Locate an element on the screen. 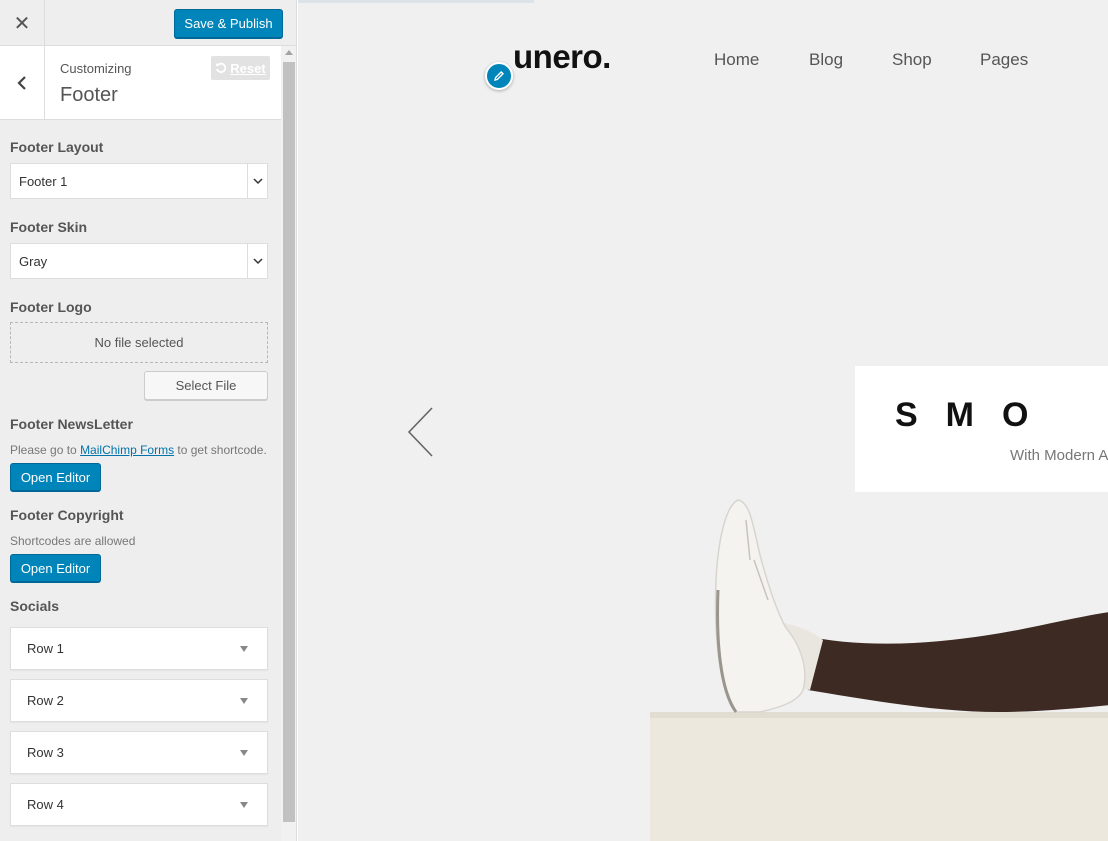 The width and height of the screenshot is (1108, 841). socials-row-4: Row 4 is located at coordinates (139, 804).